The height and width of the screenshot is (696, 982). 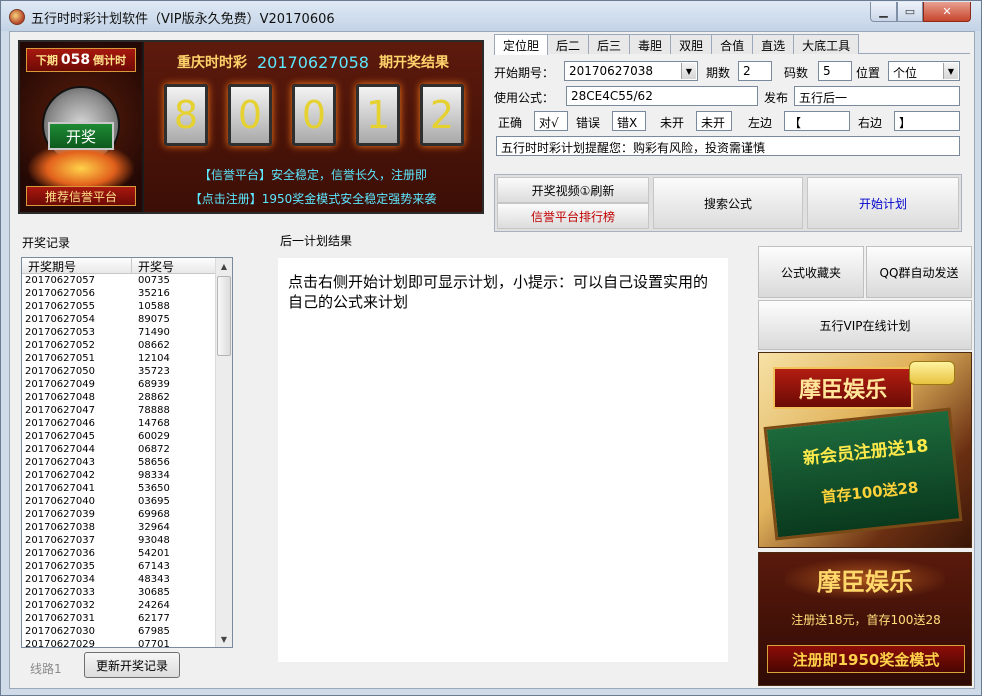 What do you see at coordinates (119, 606) in the screenshot?
I see `table-row: 20170627032 24264` at bounding box center [119, 606].